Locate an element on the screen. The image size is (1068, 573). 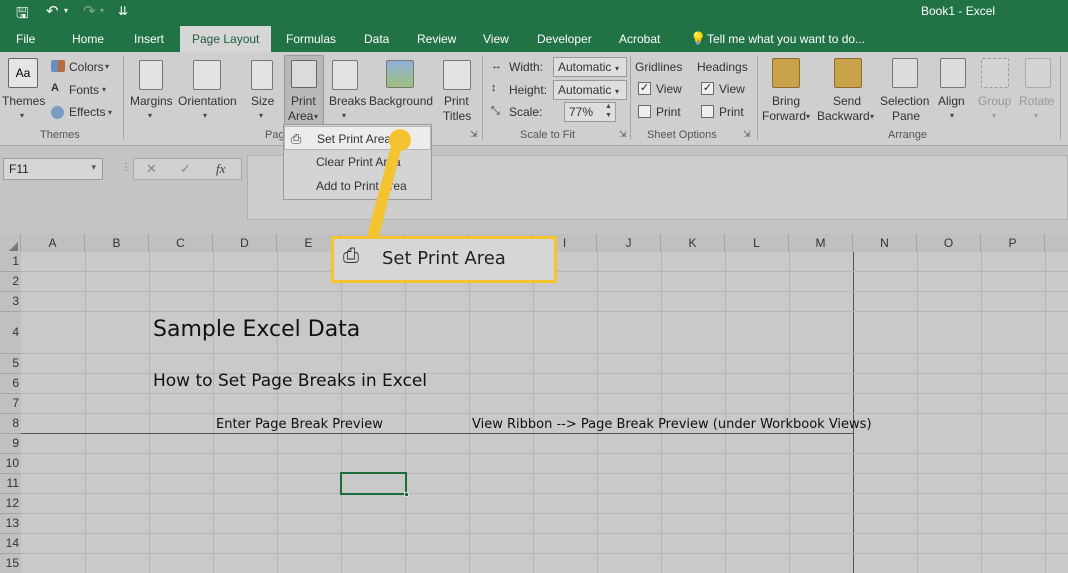
size-icon is located at coordinates (262, 75).